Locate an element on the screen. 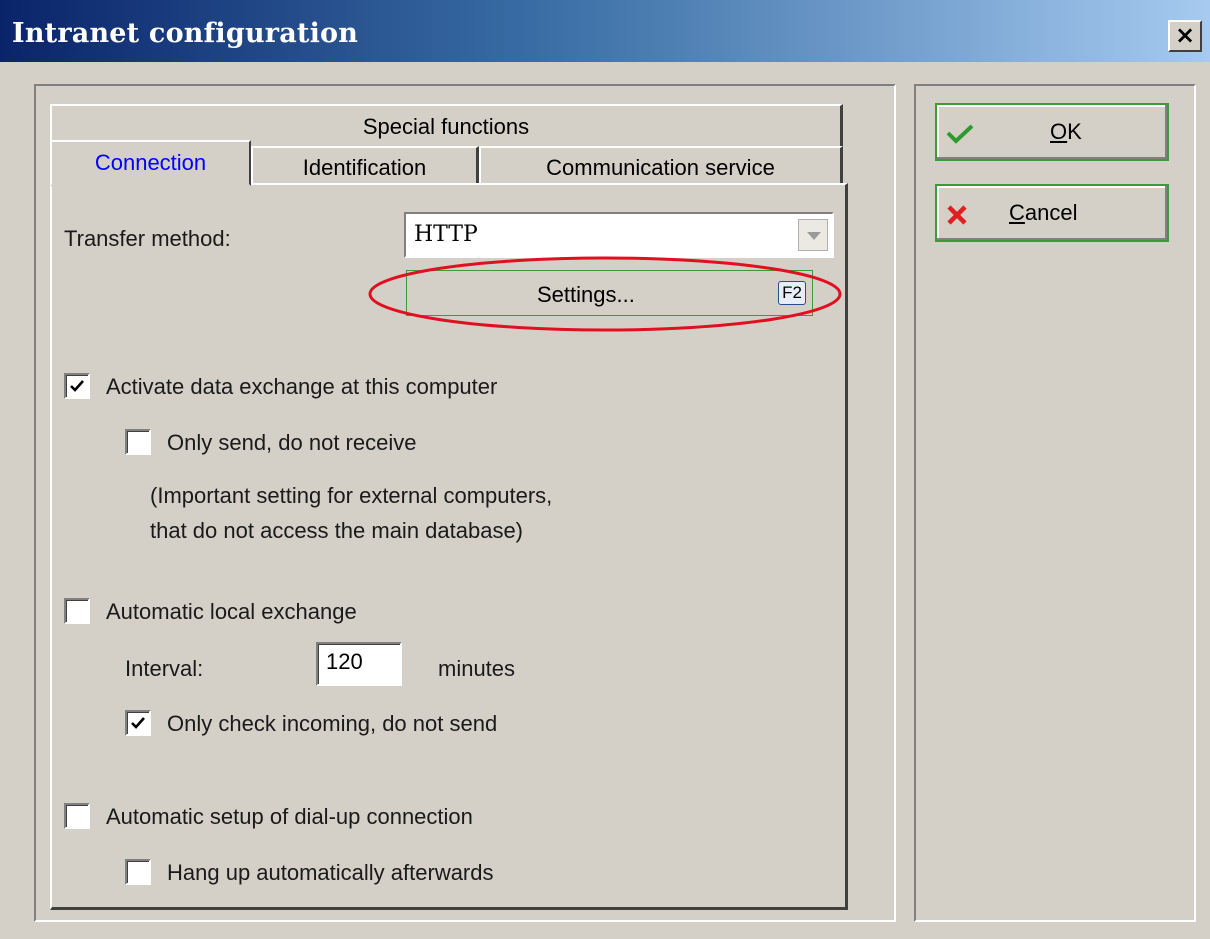 The height and width of the screenshot is (939, 1210). tab-label: Special functions is located at coordinates (446, 126).